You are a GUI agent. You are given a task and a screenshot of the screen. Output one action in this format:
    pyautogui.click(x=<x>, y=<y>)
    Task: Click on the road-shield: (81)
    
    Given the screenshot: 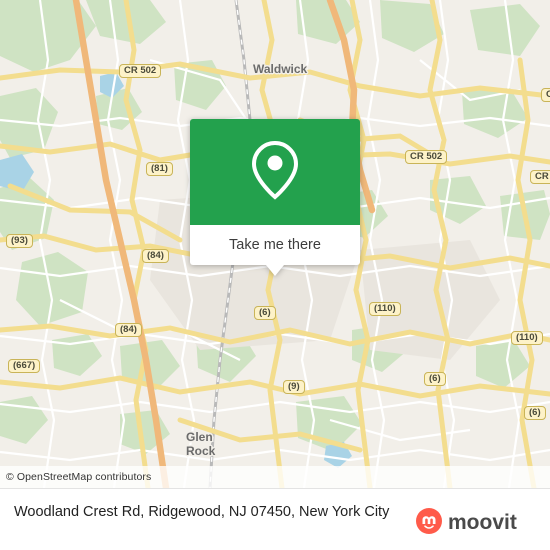 What is the action you would take?
    pyautogui.click(x=159, y=169)
    